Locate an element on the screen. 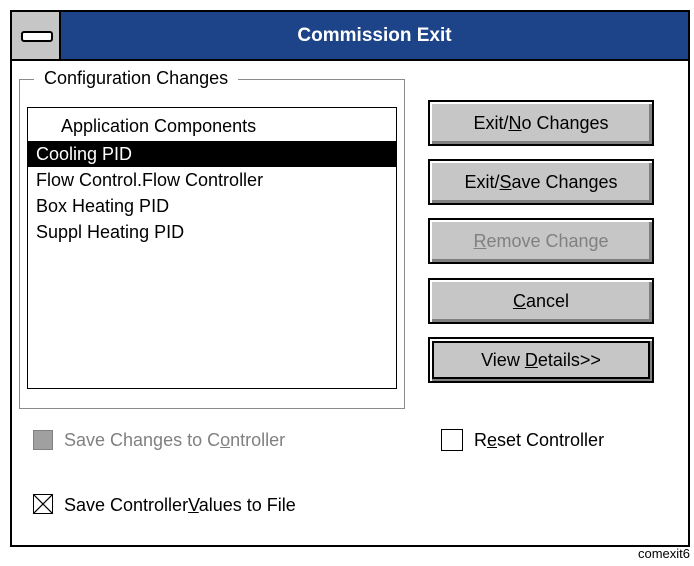 Image resolution: width=694 pixels, height=566 pixels. exit-save-changes-button: Exit/Save Changes is located at coordinates (541, 182).